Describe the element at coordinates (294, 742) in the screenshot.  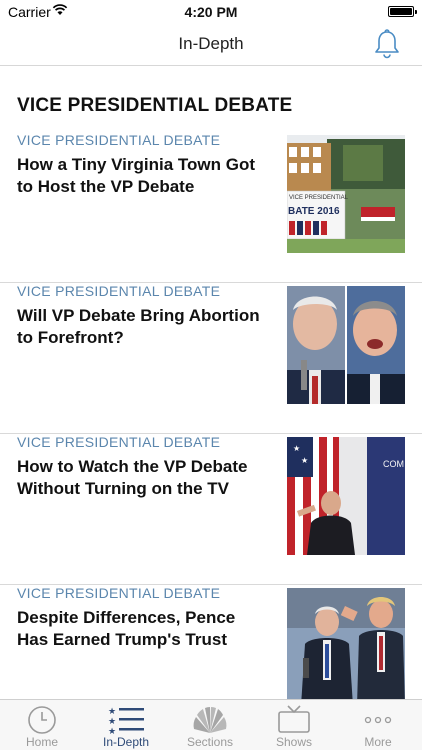
I see `tab-label: Shows` at that location.